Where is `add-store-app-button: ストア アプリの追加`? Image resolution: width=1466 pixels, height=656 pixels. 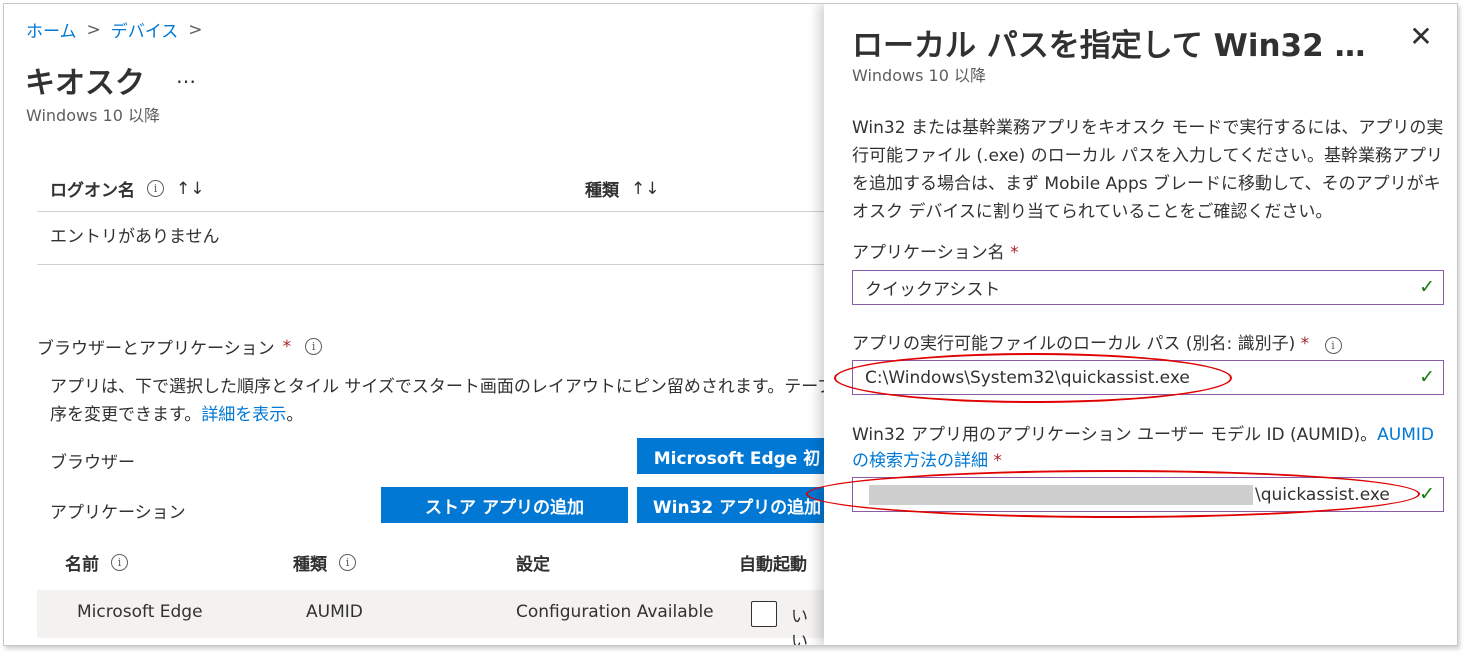
add-store-app-button: ストア アプリの追加 is located at coordinates (504, 505).